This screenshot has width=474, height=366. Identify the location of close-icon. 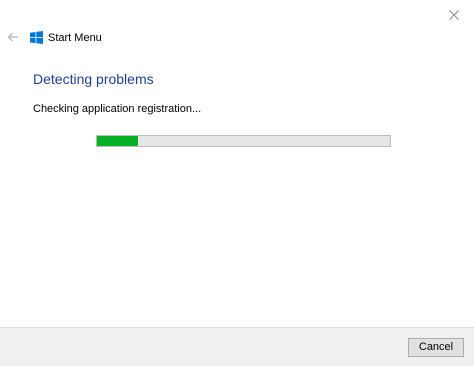
(454, 15).